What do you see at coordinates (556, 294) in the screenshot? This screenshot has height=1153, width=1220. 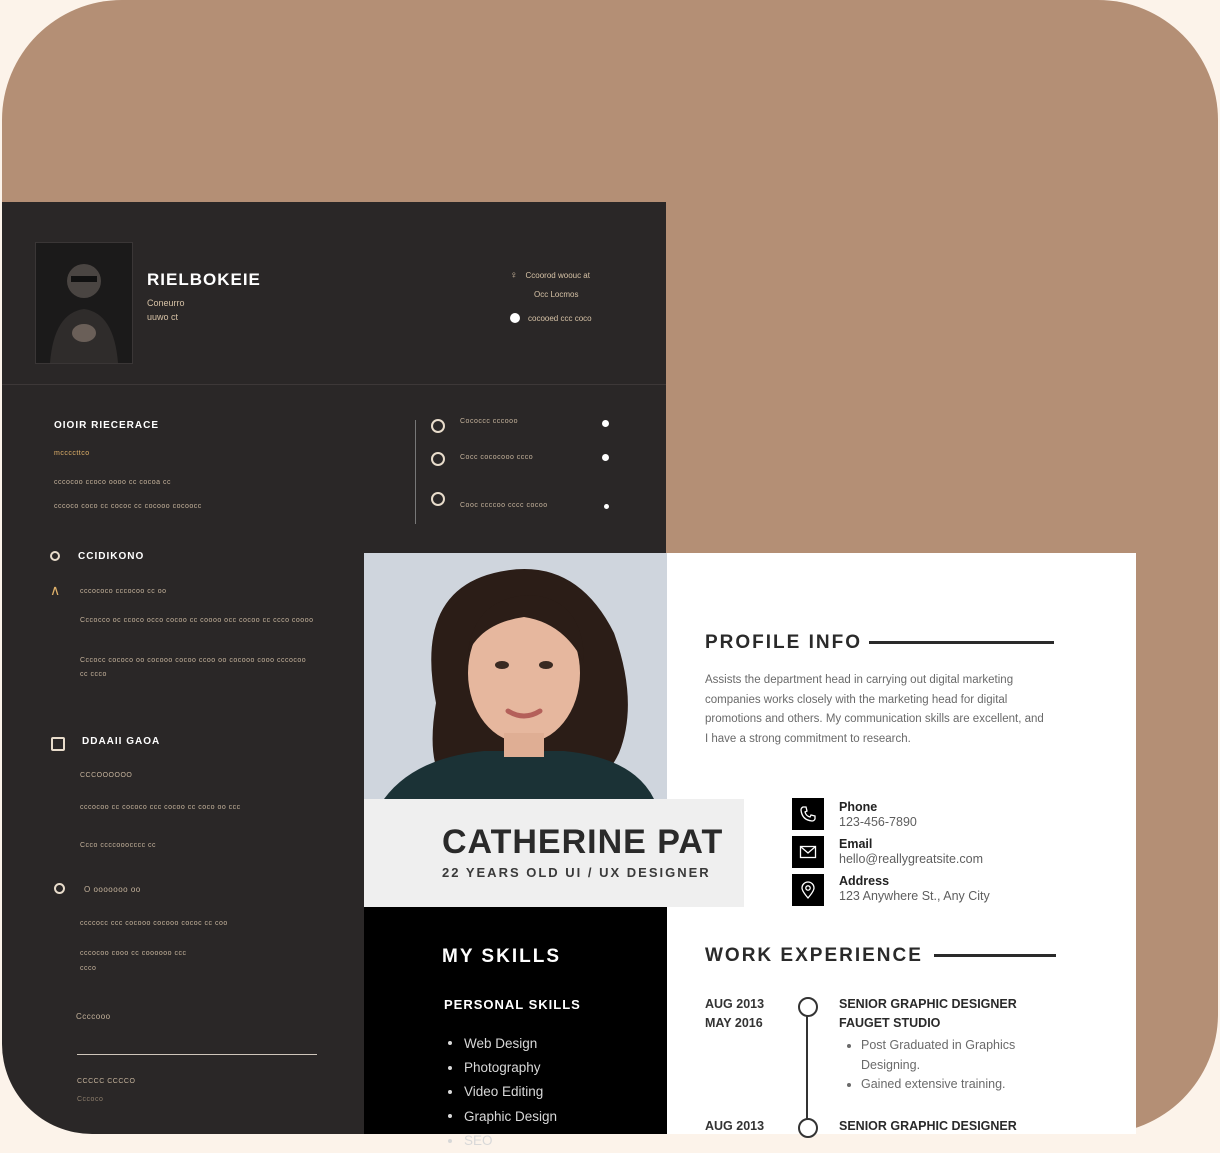 I see `dark-contact-row: Occ Locmos` at bounding box center [556, 294].